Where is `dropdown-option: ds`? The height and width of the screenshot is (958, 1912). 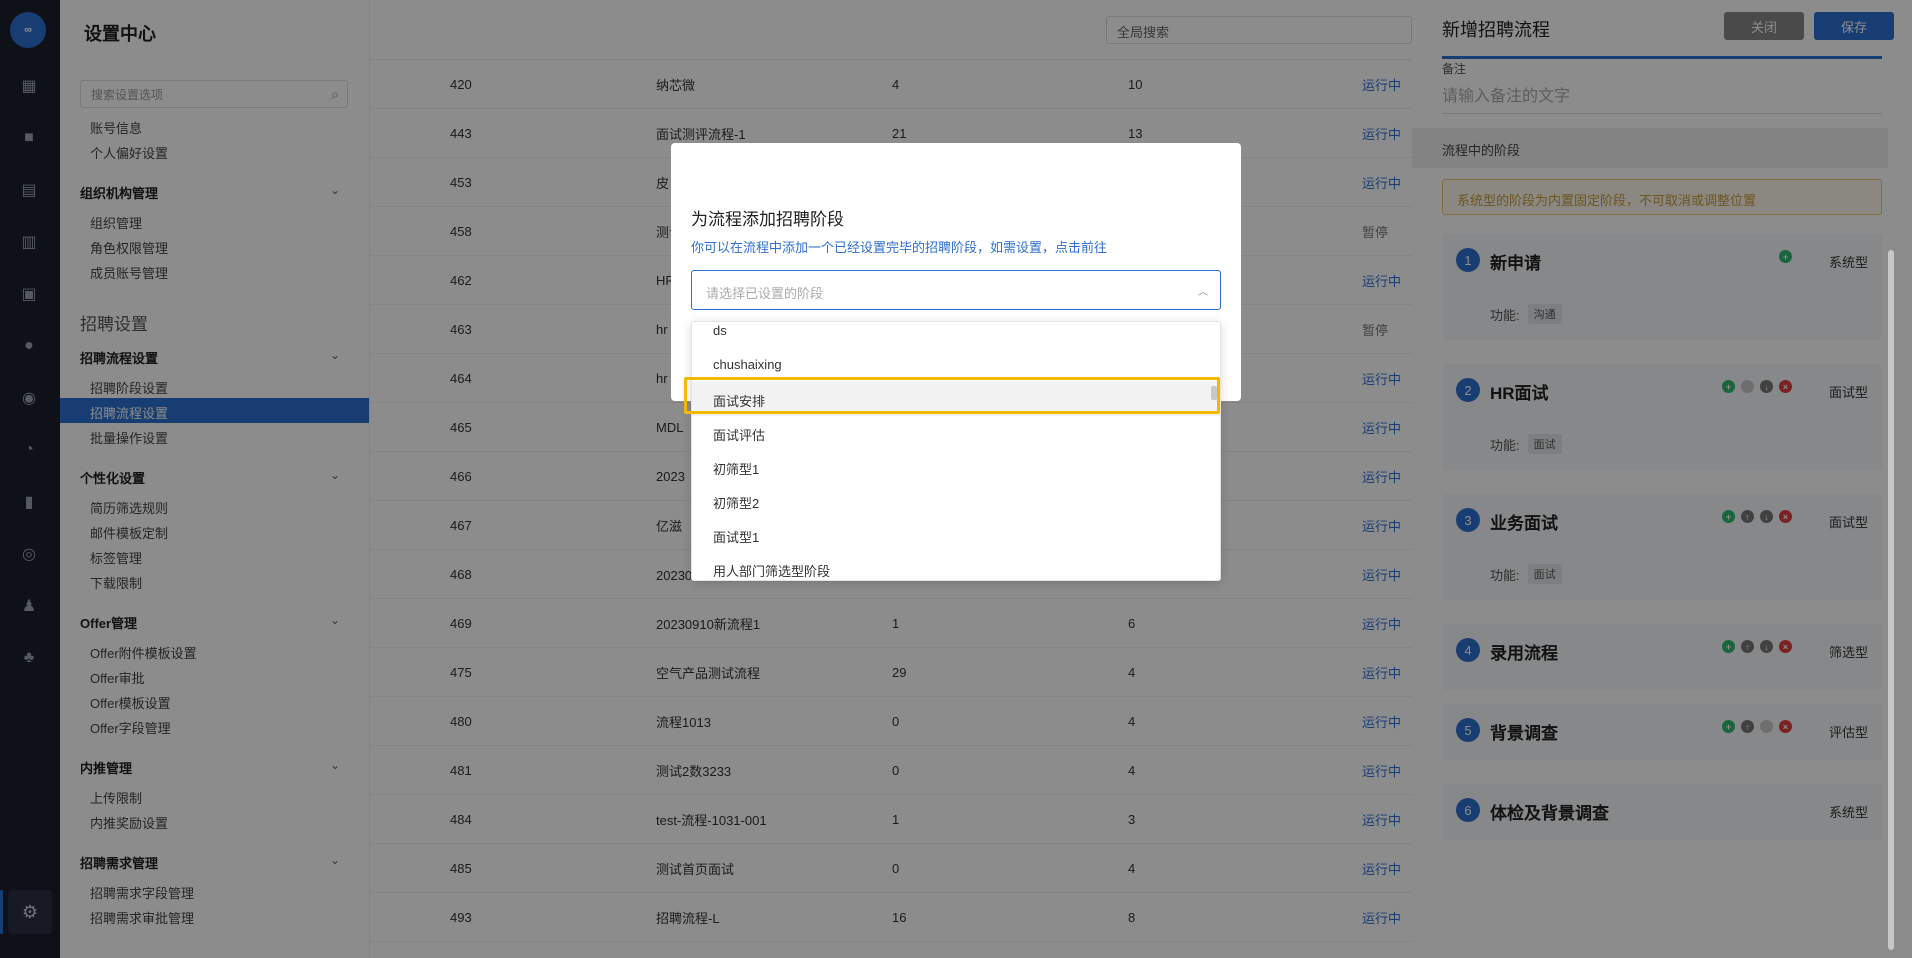
dropdown-option: ds is located at coordinates (956, 335).